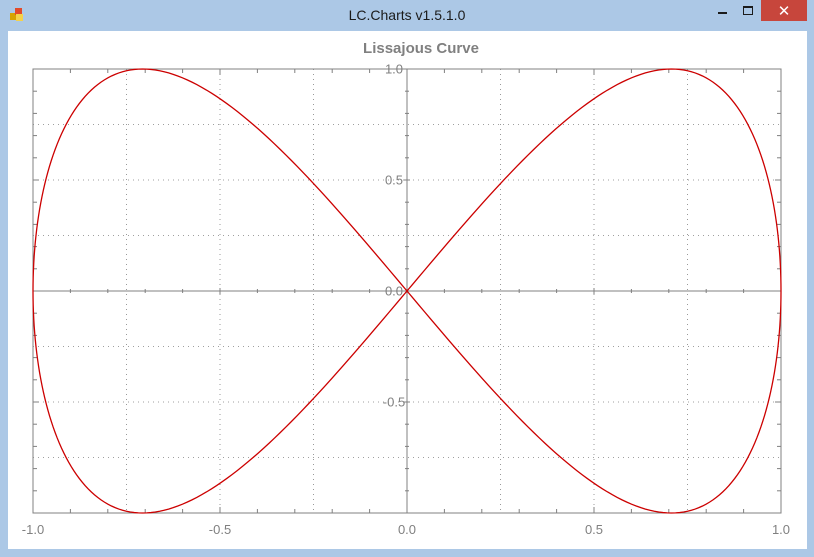 The height and width of the screenshot is (557, 814). What do you see at coordinates (394, 291) in the screenshot?
I see `y-tick-label: 0.0` at bounding box center [394, 291].